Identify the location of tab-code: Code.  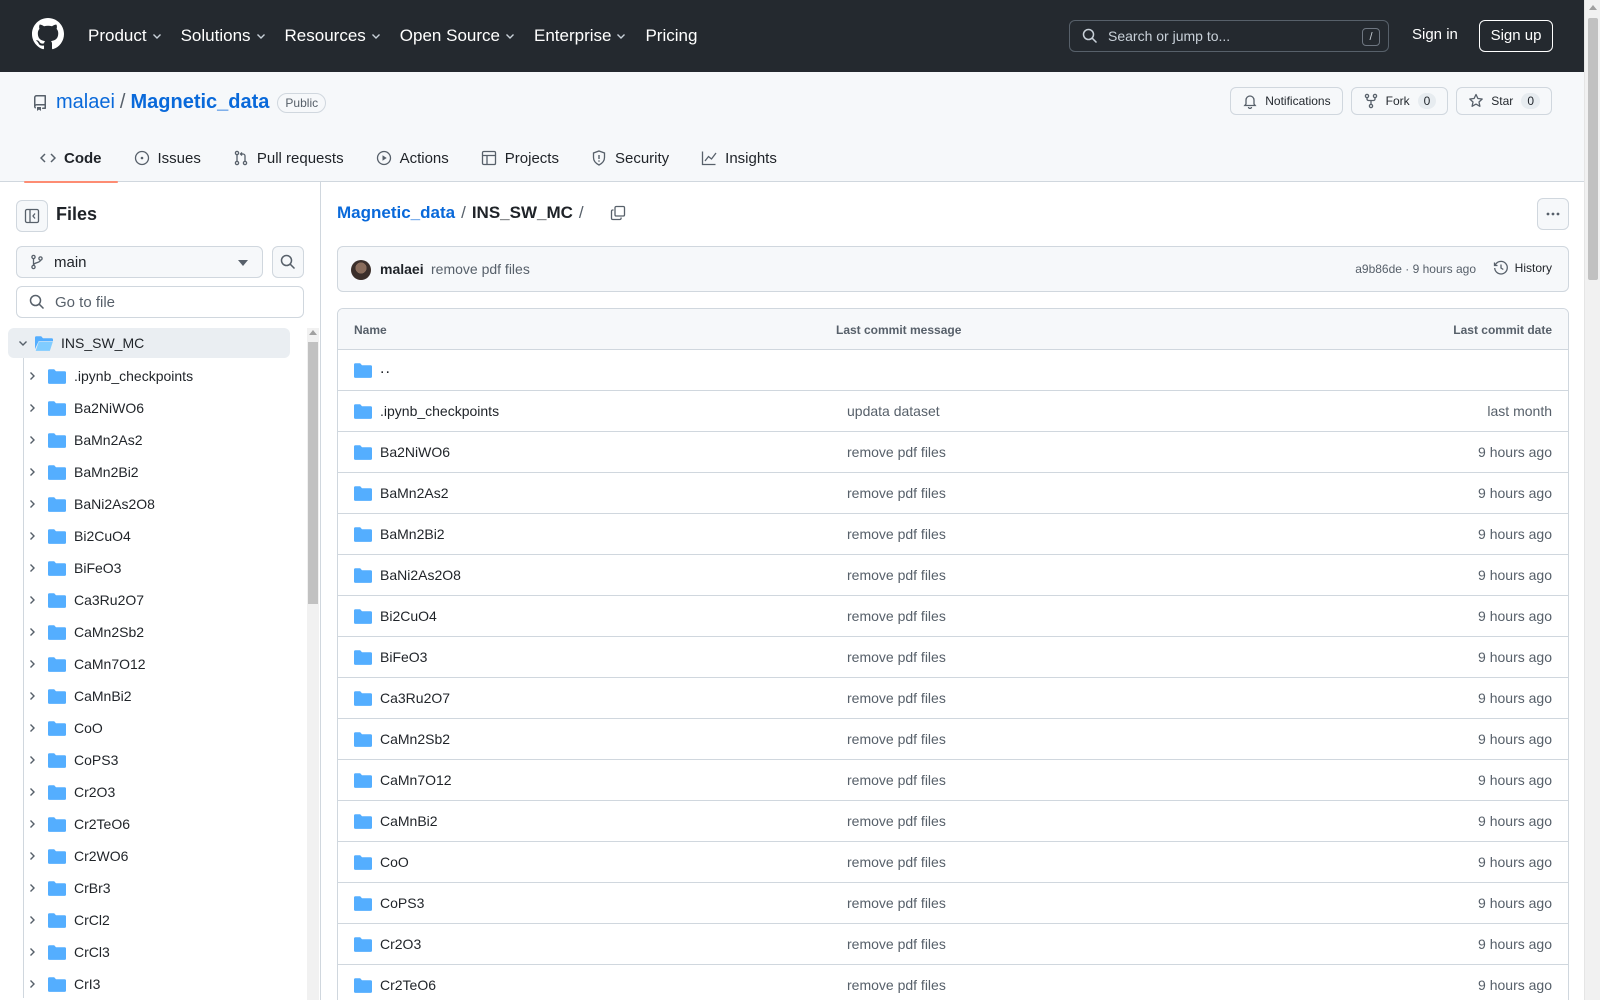
(71, 158).